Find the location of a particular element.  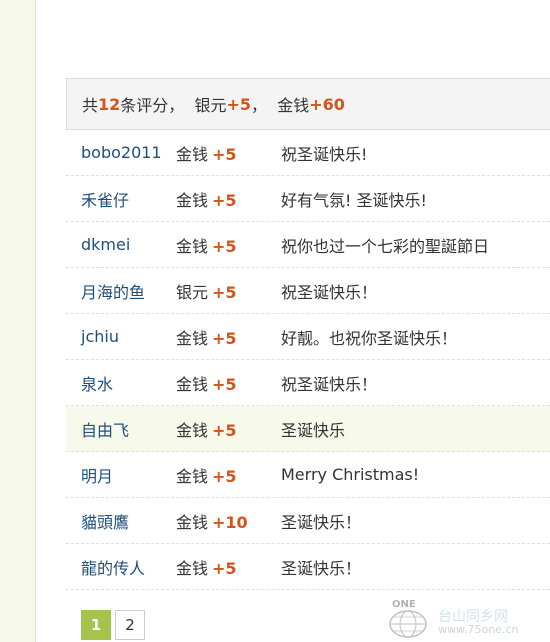

summary-mid: 条评分， 银元 is located at coordinates (173, 105).